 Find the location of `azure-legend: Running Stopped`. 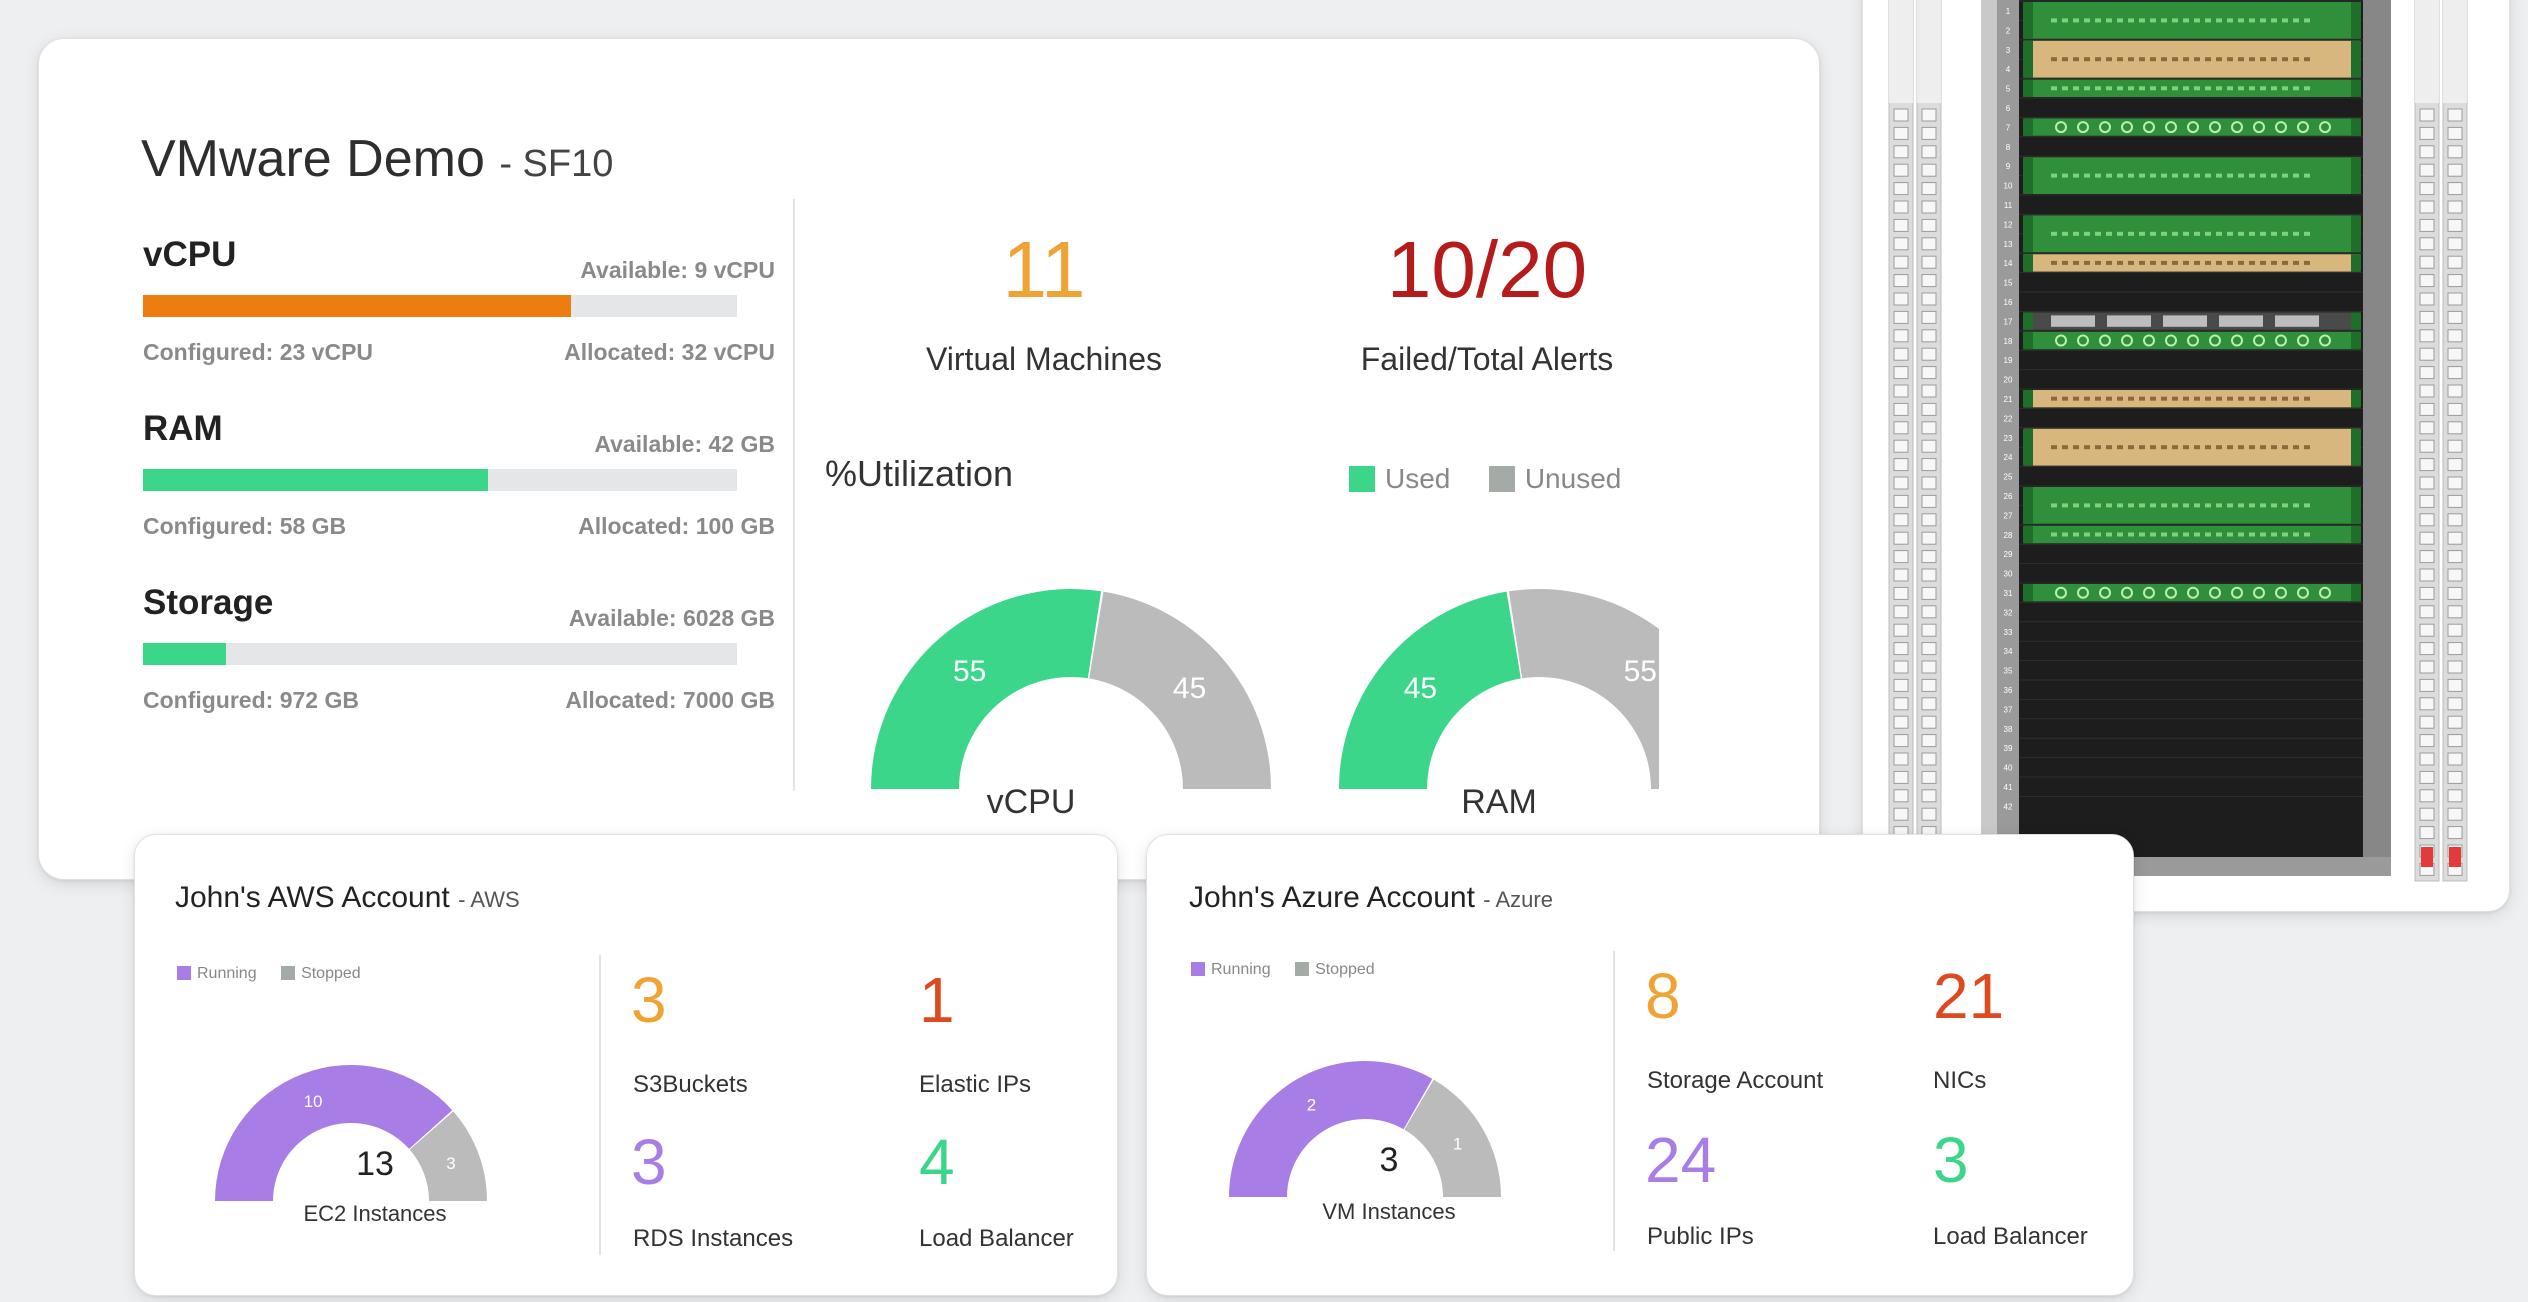

azure-legend: Running Stopped is located at coordinates (1283, 970).